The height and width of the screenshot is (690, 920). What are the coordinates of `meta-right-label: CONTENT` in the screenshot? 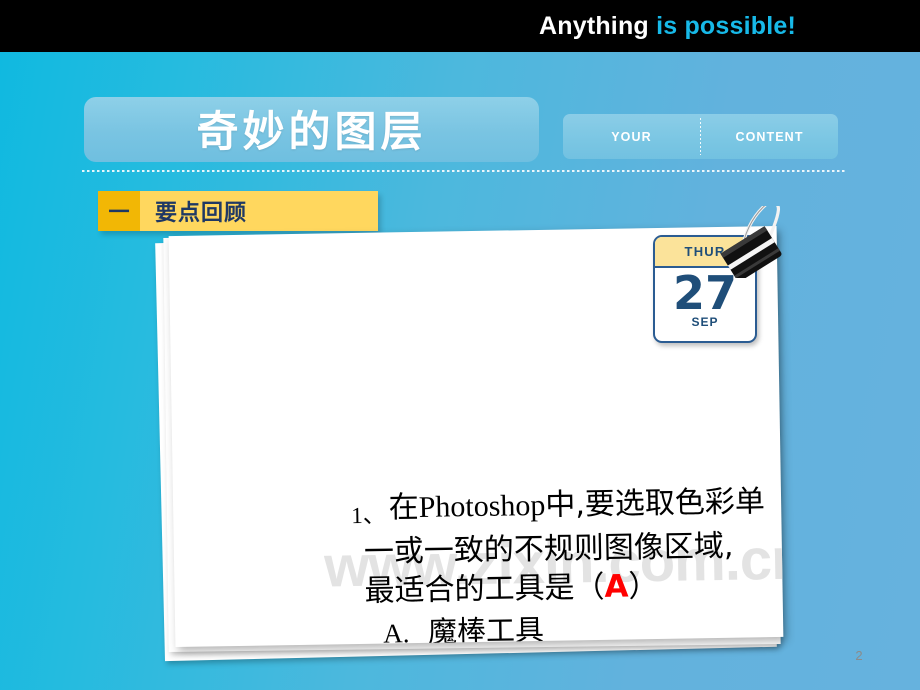 It's located at (769, 136).